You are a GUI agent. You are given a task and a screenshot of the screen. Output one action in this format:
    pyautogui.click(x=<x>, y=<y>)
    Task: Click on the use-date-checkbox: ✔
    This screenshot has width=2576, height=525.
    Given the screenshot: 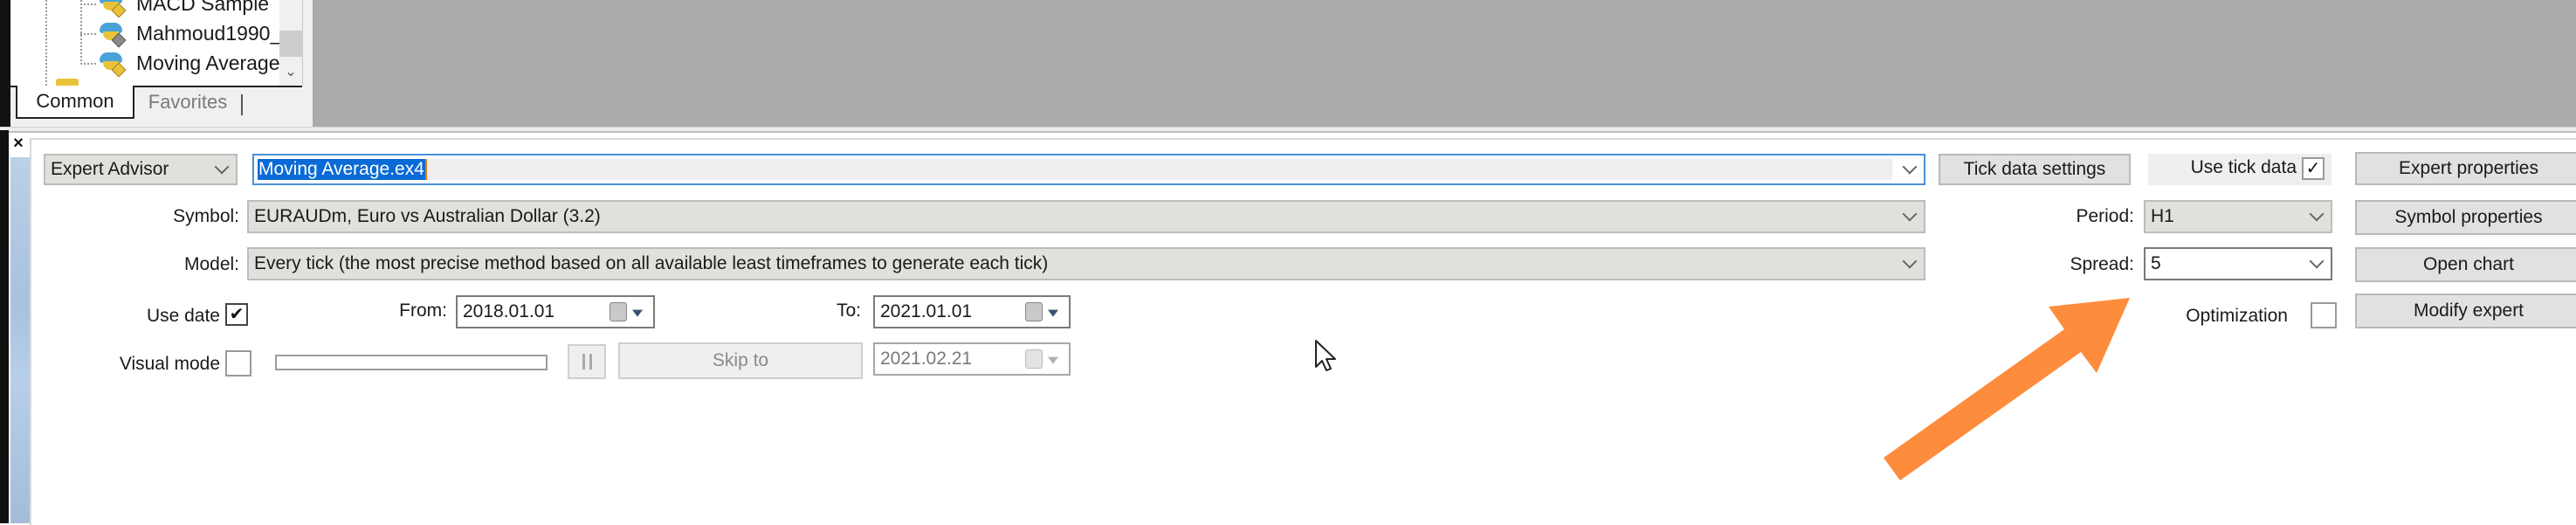 What is the action you would take?
    pyautogui.click(x=236, y=314)
    